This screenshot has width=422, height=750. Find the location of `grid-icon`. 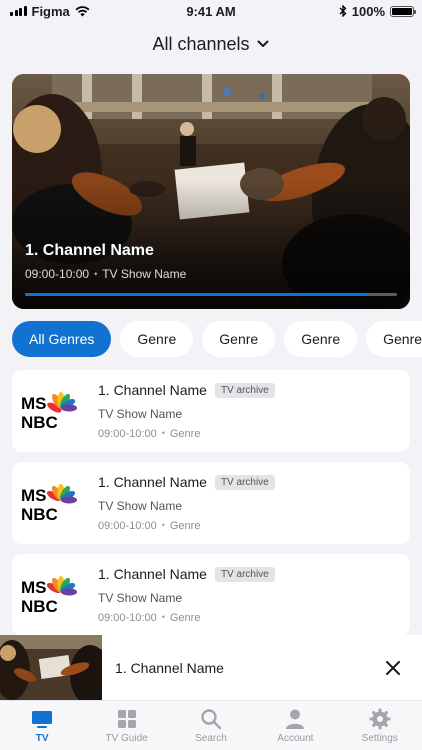

grid-icon is located at coordinates (126, 718).